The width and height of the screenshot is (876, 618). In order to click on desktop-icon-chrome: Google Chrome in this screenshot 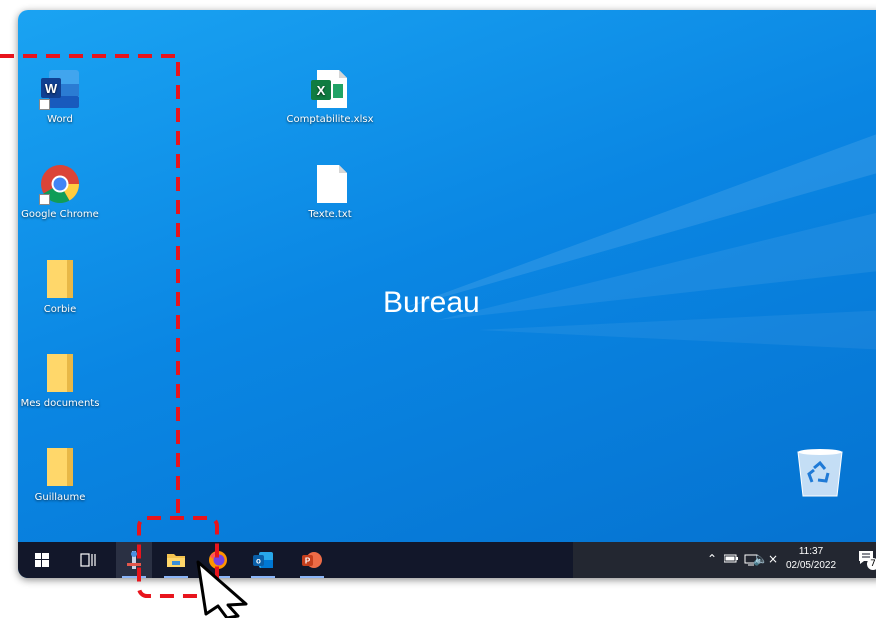, I will do `click(63, 192)`.